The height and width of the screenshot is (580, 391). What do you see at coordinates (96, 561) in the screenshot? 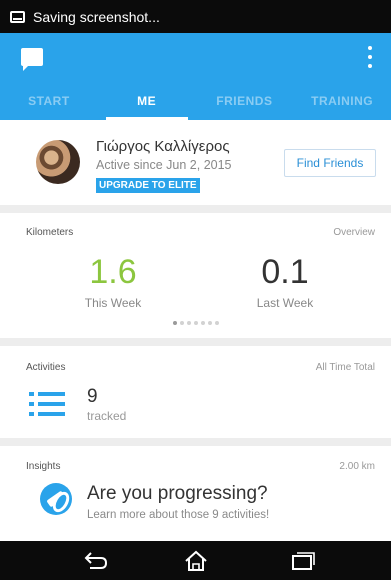
I see `back-icon` at bounding box center [96, 561].